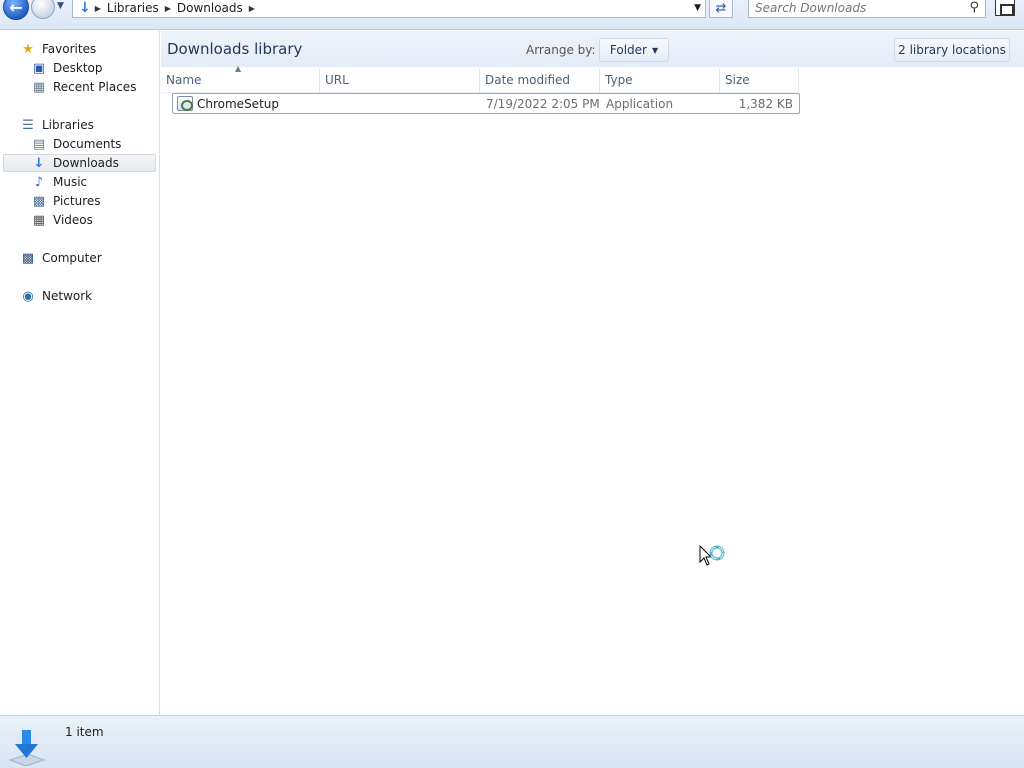 This screenshot has width=1024, height=768. What do you see at coordinates (655, 50) in the screenshot?
I see `chevron-down-icon: ▼` at bounding box center [655, 50].